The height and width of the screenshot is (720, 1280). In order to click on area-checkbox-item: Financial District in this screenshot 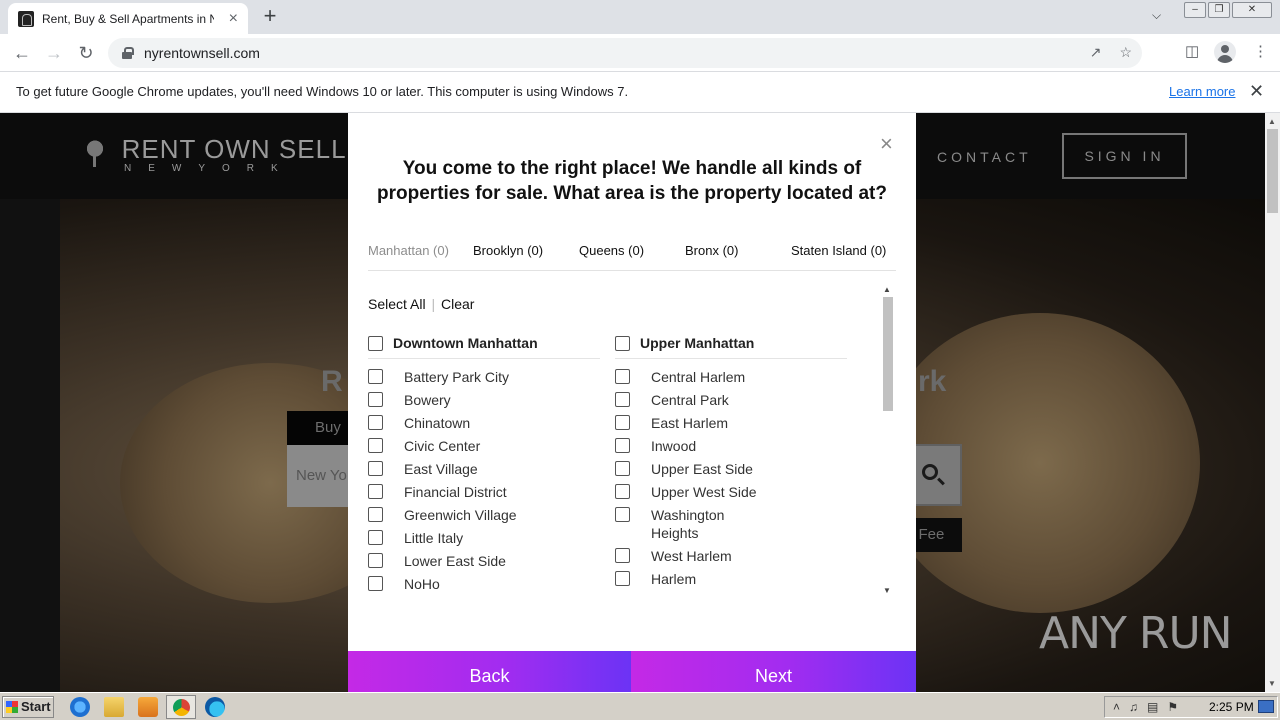, I will do `click(484, 494)`.